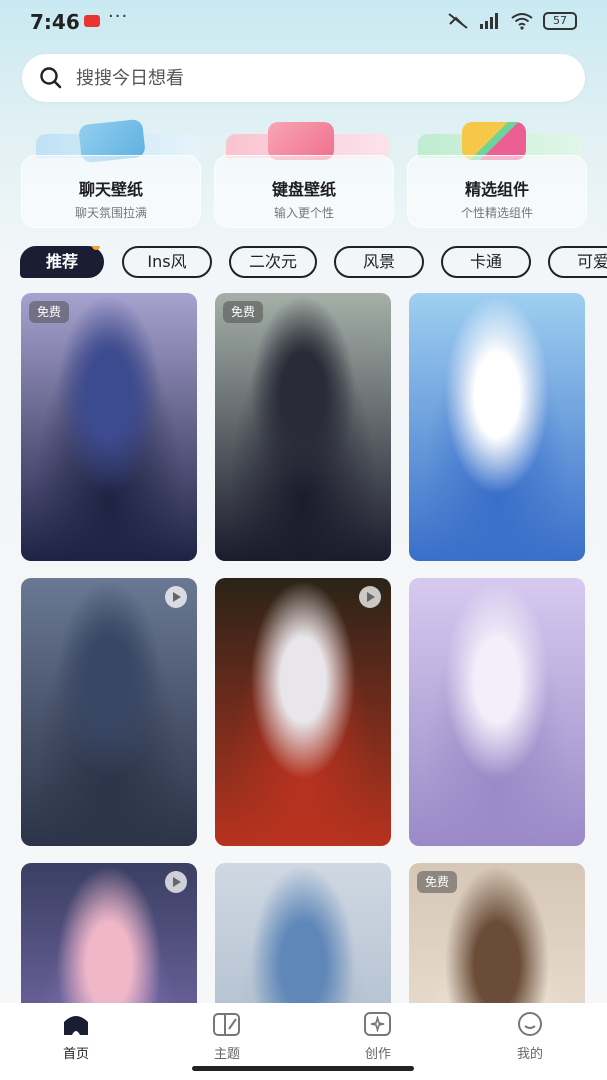  What do you see at coordinates (522, 21) in the screenshot?
I see `wifi-icon` at bounding box center [522, 21].